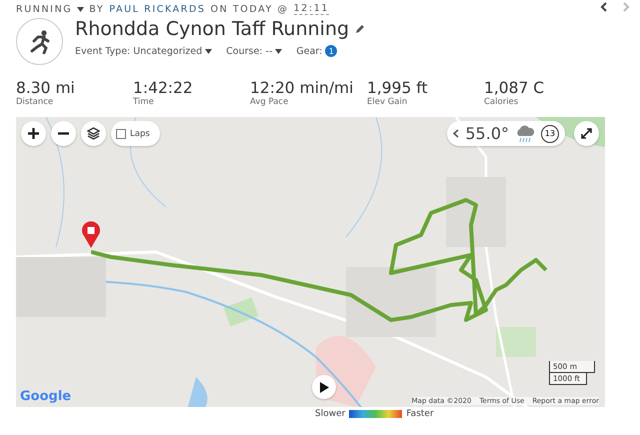  What do you see at coordinates (212, 29) in the screenshot?
I see `activity-title: Rhondda Cynon Taff Running` at bounding box center [212, 29].